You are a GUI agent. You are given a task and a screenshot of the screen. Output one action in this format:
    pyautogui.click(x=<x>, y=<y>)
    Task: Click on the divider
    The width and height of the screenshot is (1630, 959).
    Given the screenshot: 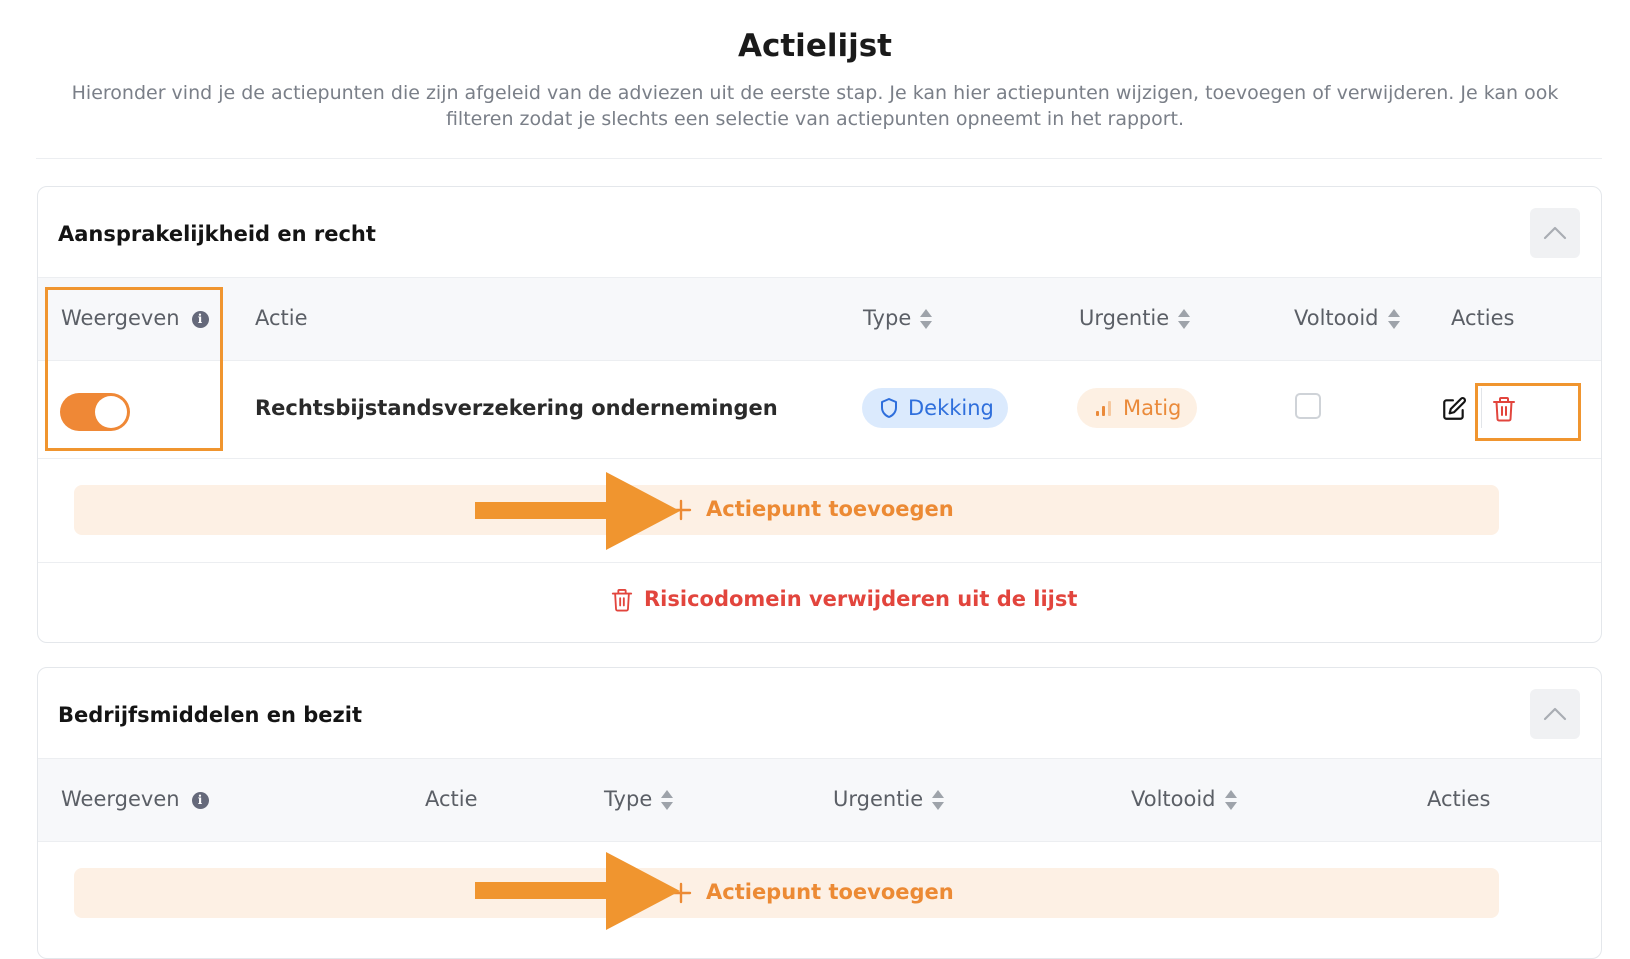 What is the action you would take?
    pyautogui.click(x=819, y=158)
    